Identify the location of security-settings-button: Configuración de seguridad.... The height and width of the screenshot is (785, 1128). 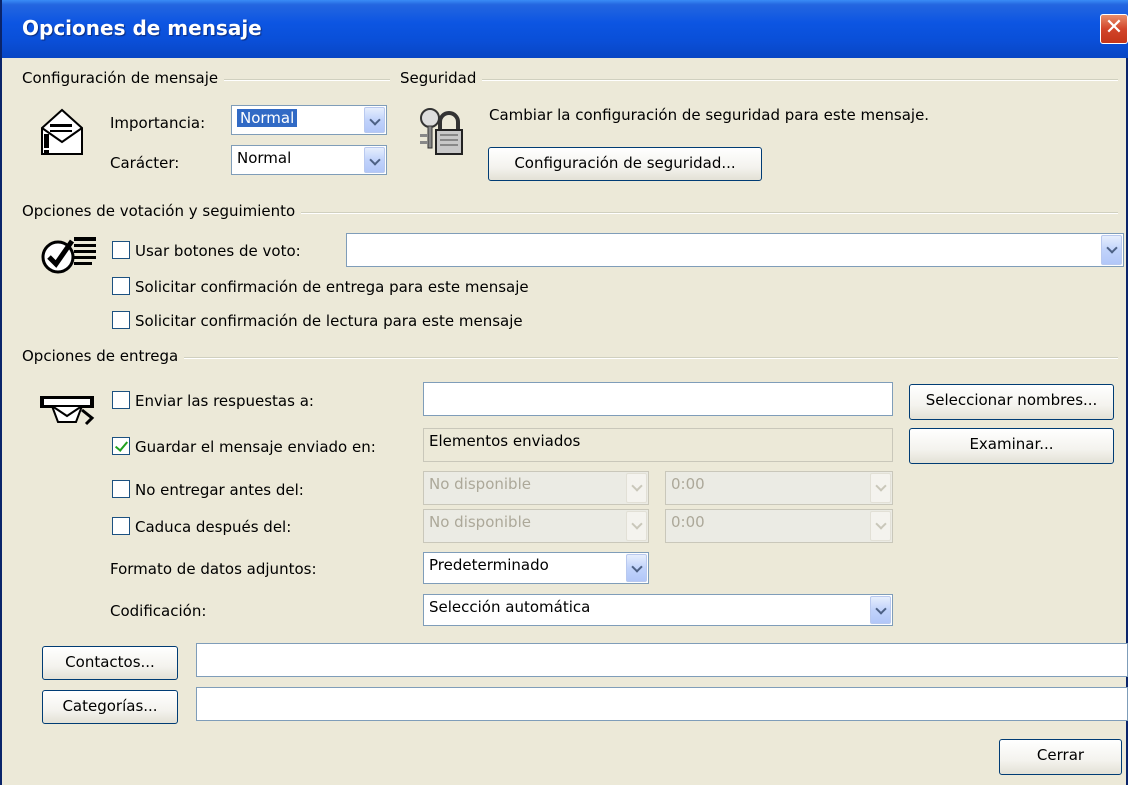
(625, 164).